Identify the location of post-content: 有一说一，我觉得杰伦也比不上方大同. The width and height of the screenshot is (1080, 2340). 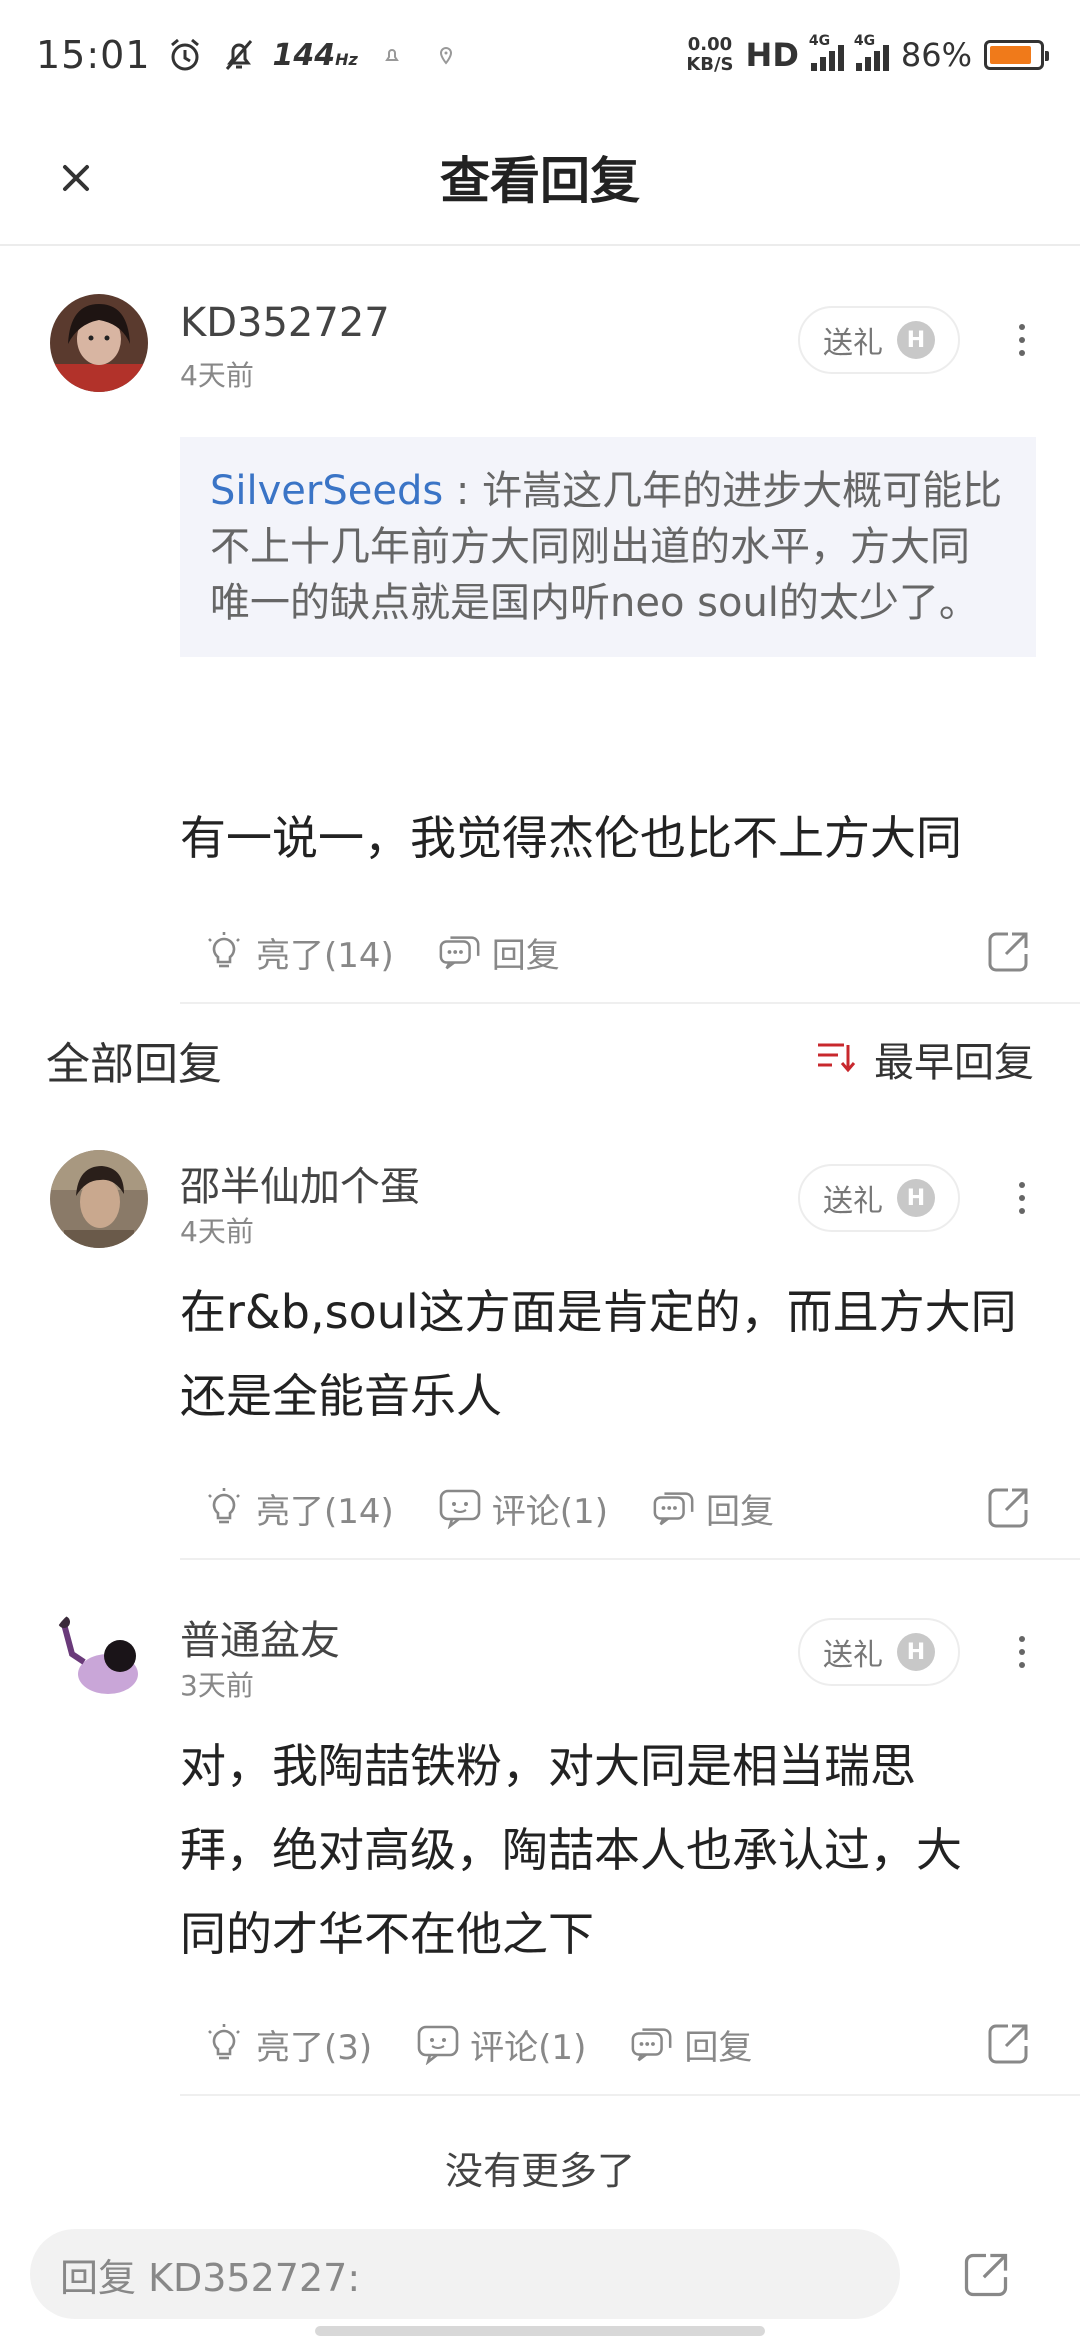
(571, 838).